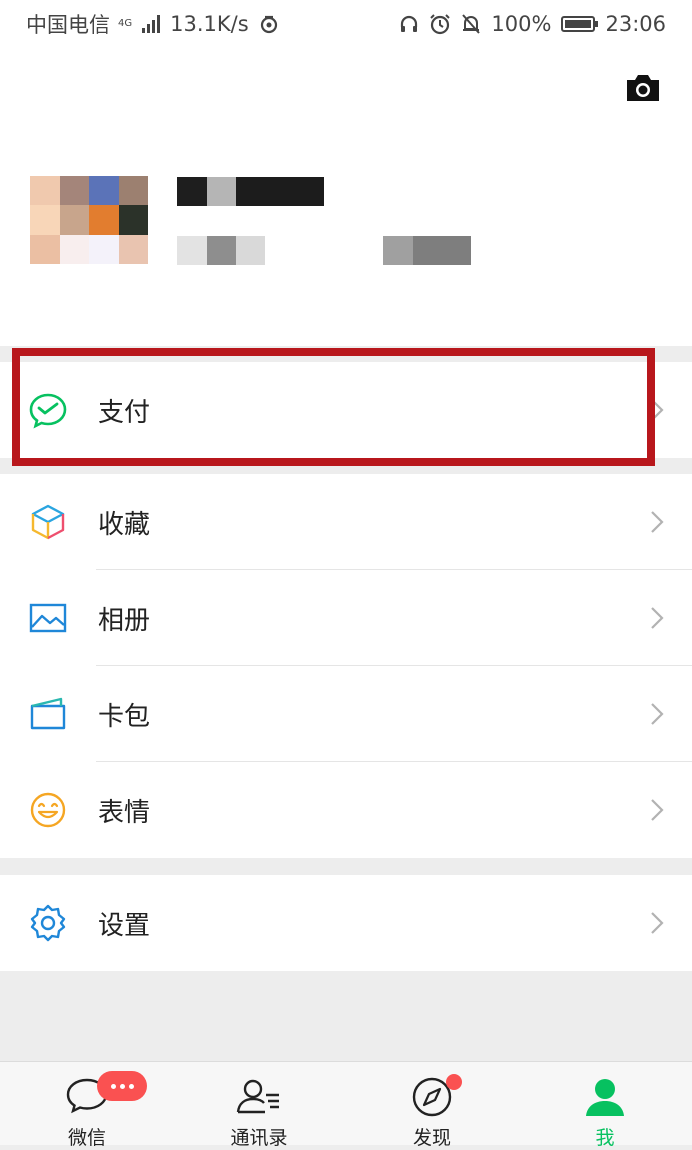 The width and height of the screenshot is (692, 1150). What do you see at coordinates (48, 923) in the screenshot?
I see `gear-icon` at bounding box center [48, 923].